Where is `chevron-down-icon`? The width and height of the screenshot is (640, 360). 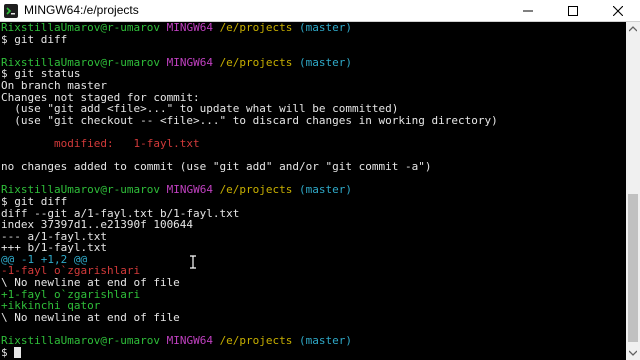 chevron-down-icon is located at coordinates (633, 353).